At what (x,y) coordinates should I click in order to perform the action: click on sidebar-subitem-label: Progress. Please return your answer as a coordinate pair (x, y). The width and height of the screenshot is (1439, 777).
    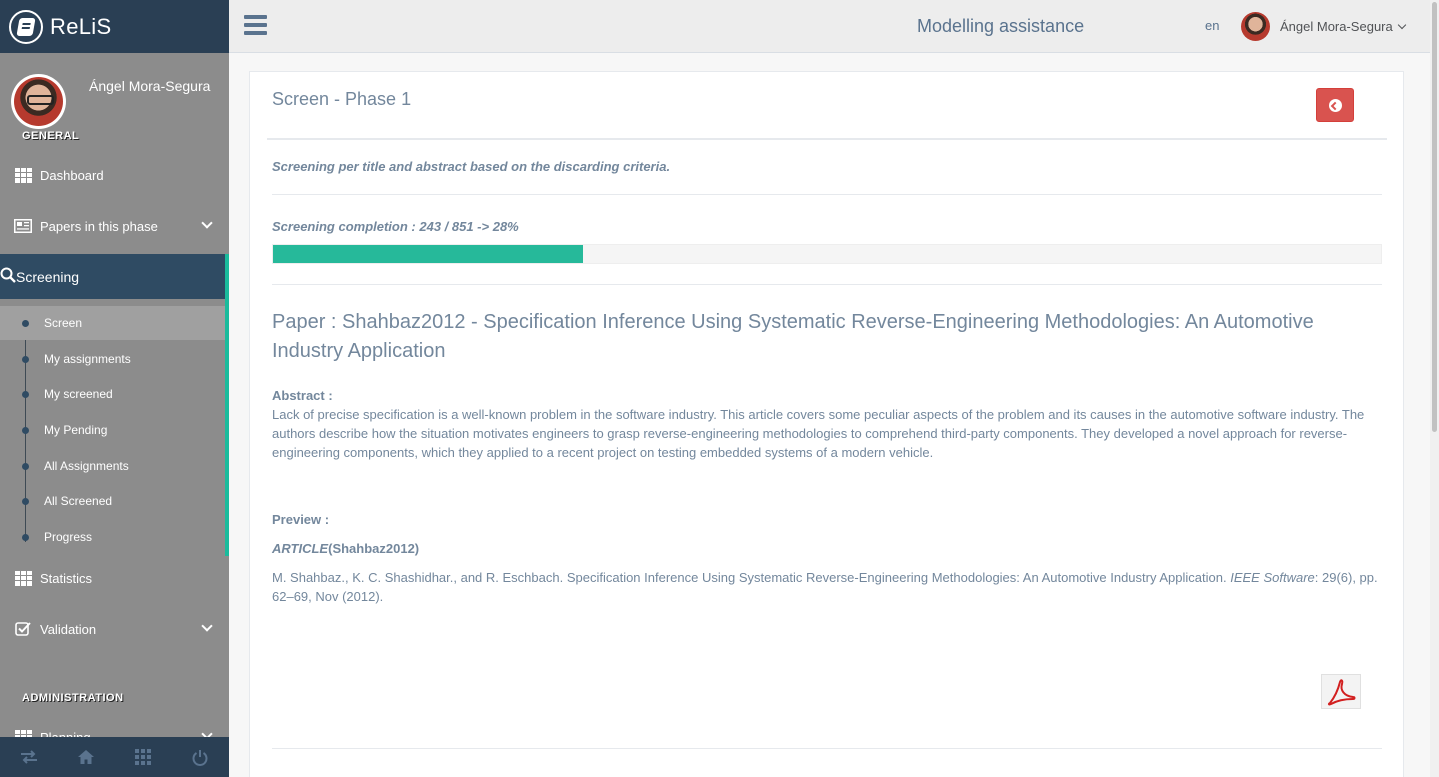
    Looking at the image, I should click on (68, 537).